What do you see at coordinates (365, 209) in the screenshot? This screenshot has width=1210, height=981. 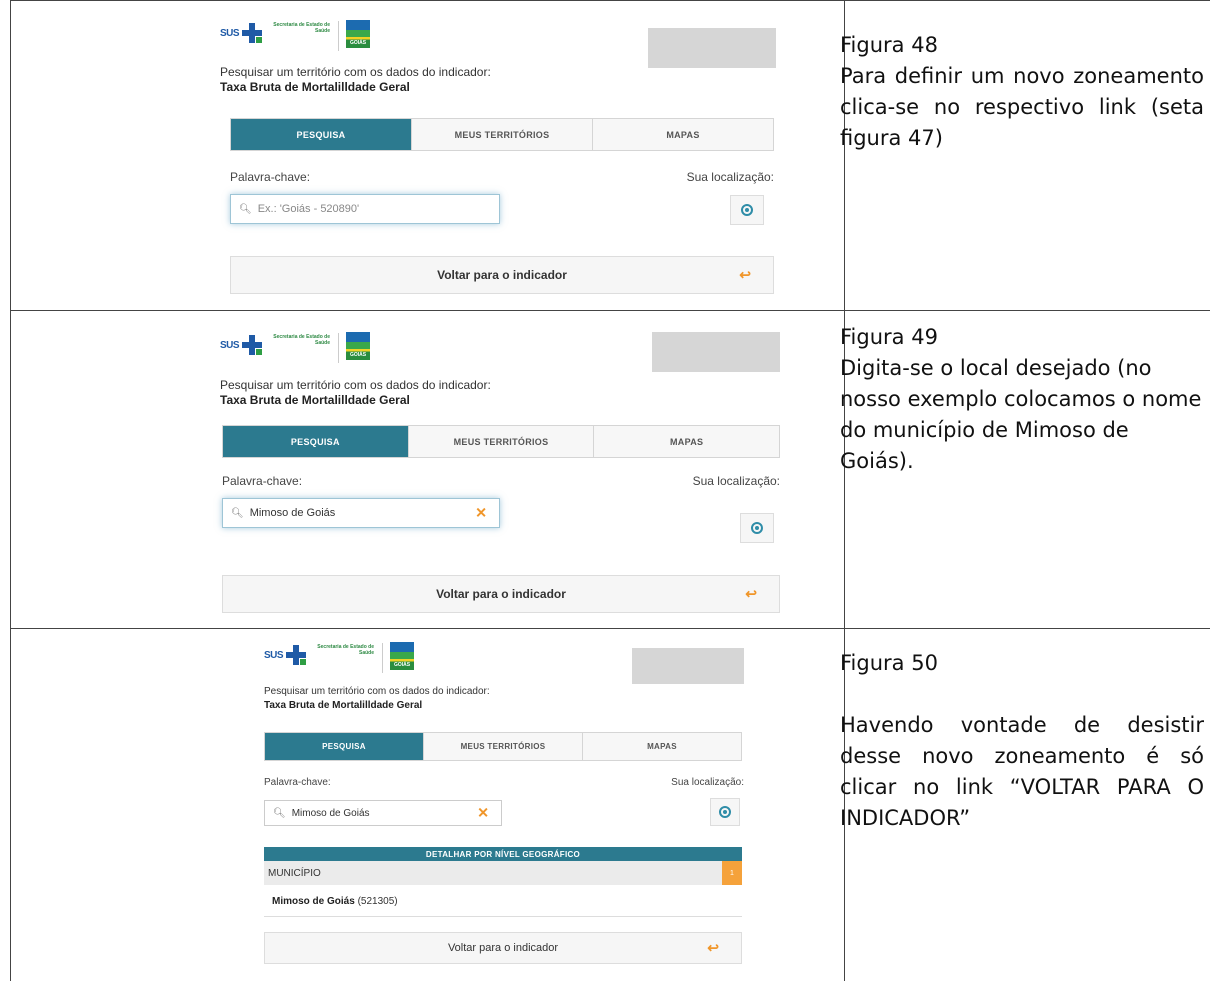 I see `search-input: 🔍︎ Ex.: 'Goiás - 520890'` at bounding box center [365, 209].